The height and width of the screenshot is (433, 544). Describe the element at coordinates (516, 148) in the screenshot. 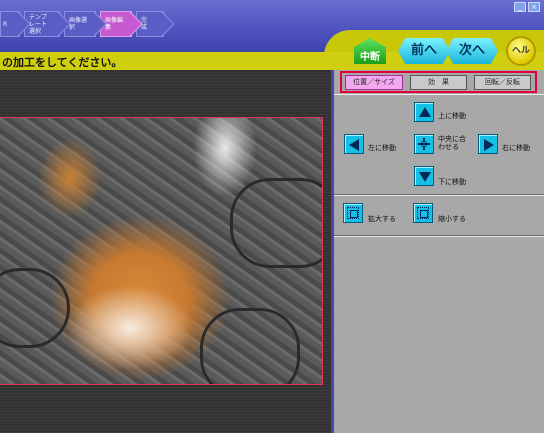

I see `move-right-label: 右に移動` at that location.